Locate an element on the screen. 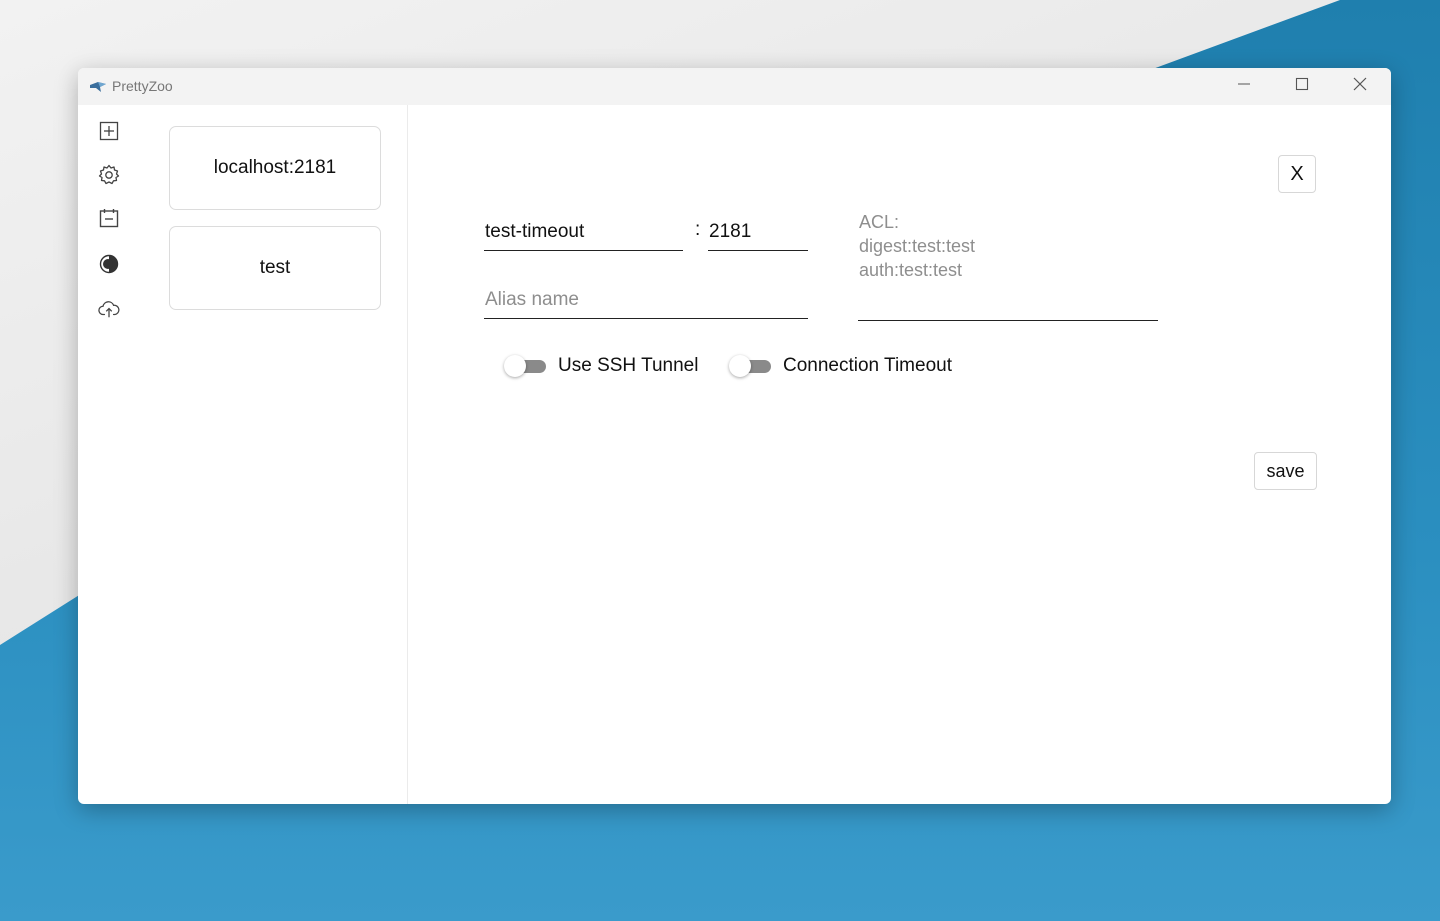  minimize-button is located at coordinates (1244, 86).